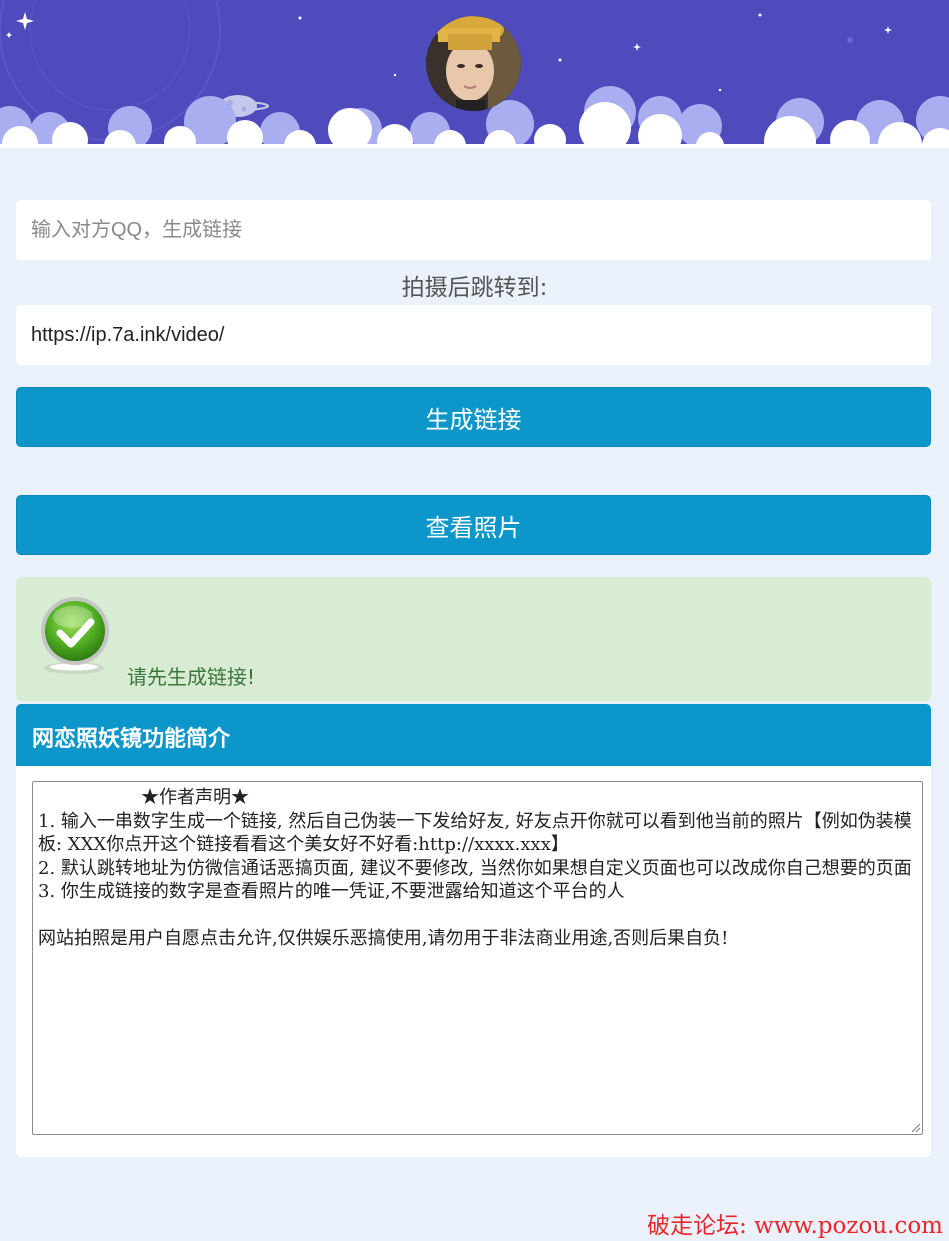 The width and height of the screenshot is (949, 1241). Describe the element at coordinates (473, 335) in the screenshot. I see `redirect-url-input` at that location.